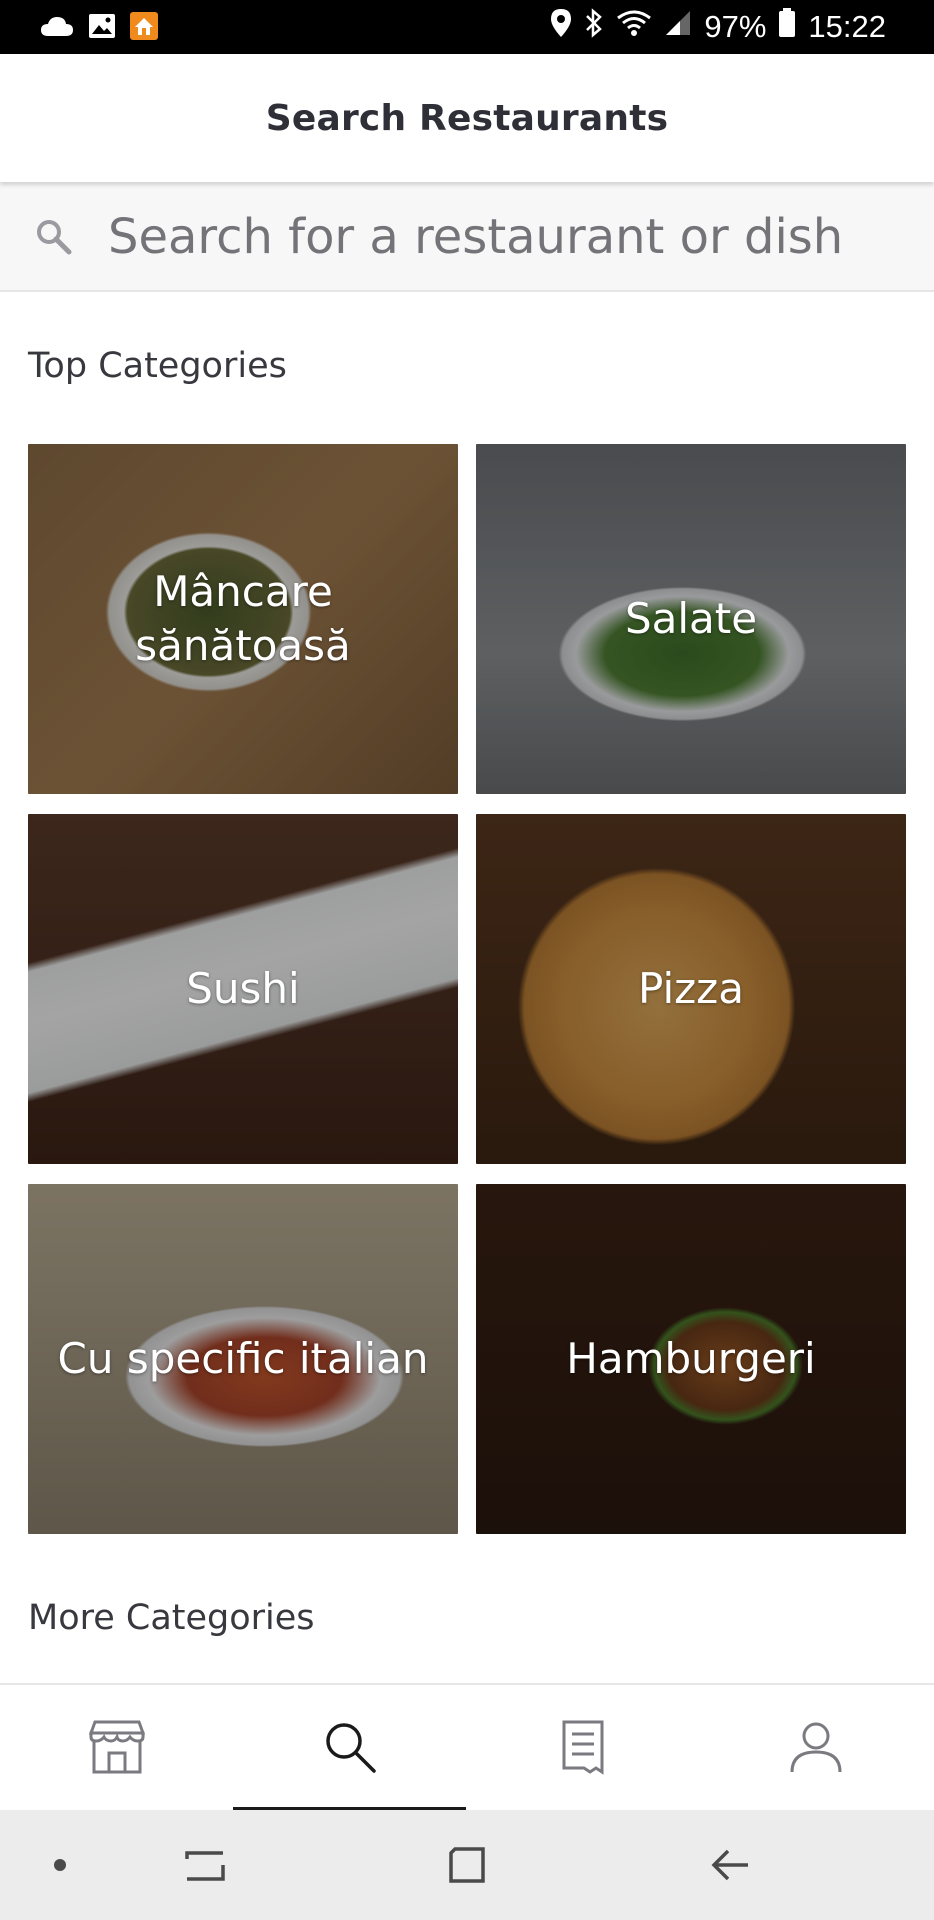 The image size is (934, 1920). Describe the element at coordinates (102, 28) in the screenshot. I see `image-icon` at that location.